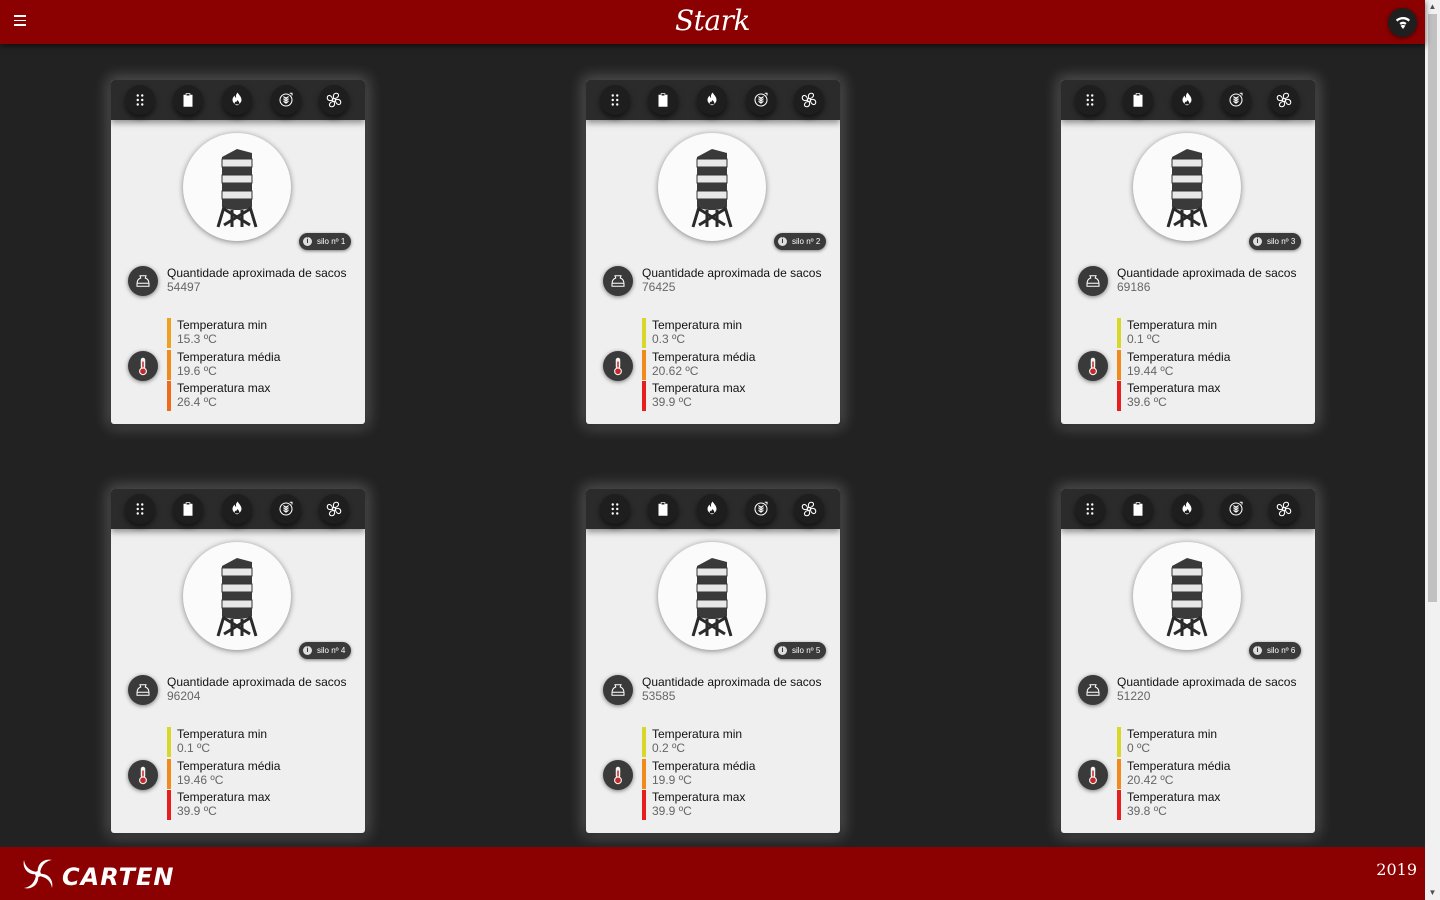  Describe the element at coordinates (325, 241) in the screenshot. I see `silo-badge: i silo nº 1` at that location.